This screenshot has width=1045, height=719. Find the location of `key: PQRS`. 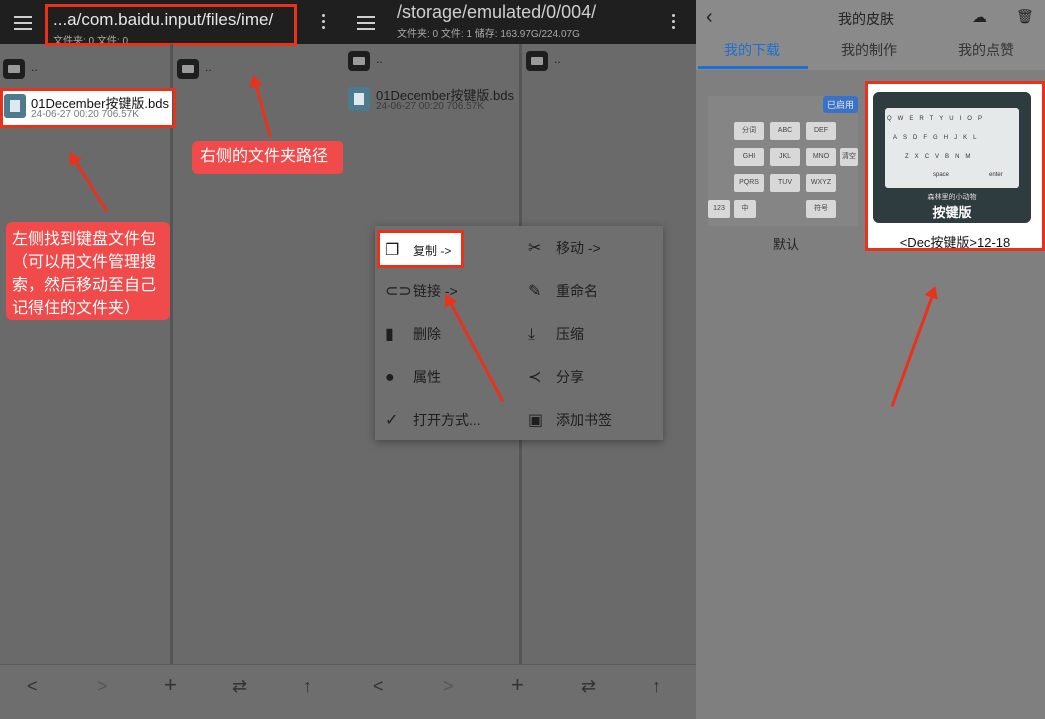

key: PQRS is located at coordinates (749, 183).